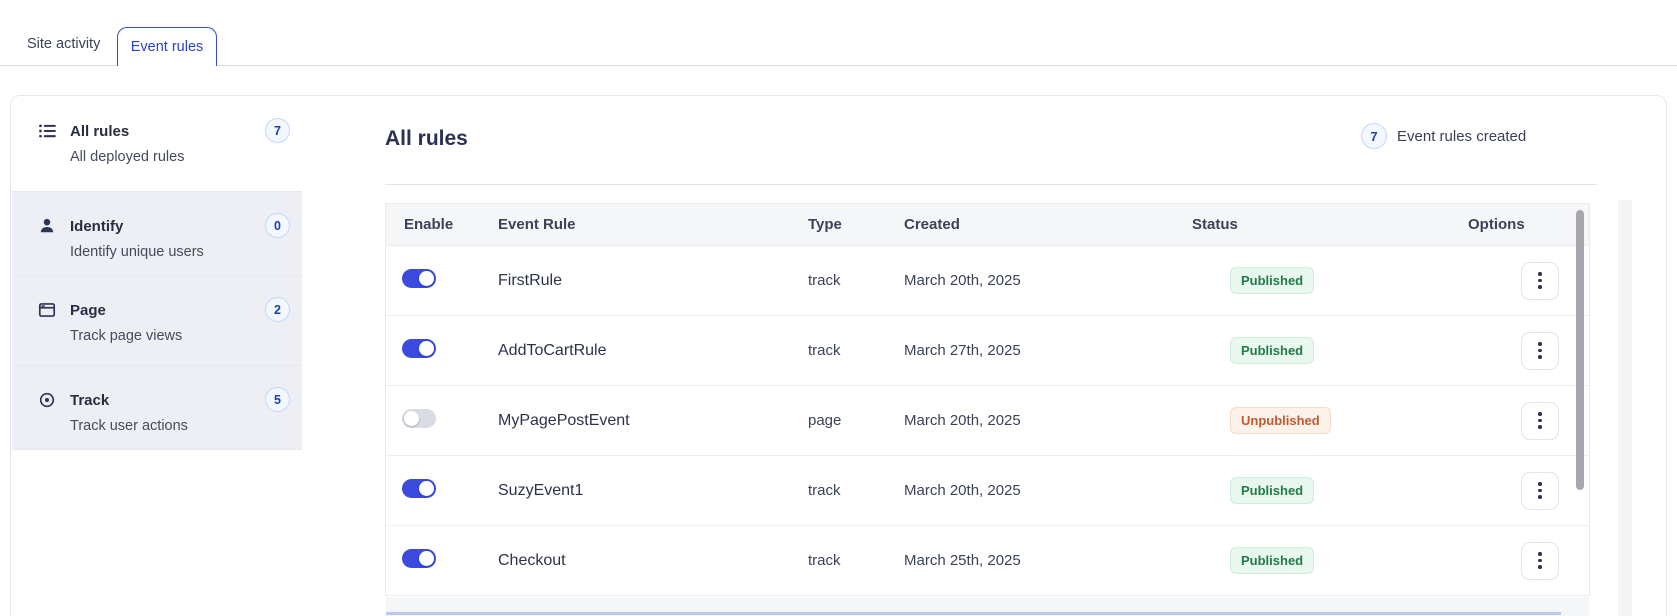 This screenshot has width=1677, height=616. What do you see at coordinates (973, 613) in the screenshot?
I see `bottom-focus-line` at bounding box center [973, 613].